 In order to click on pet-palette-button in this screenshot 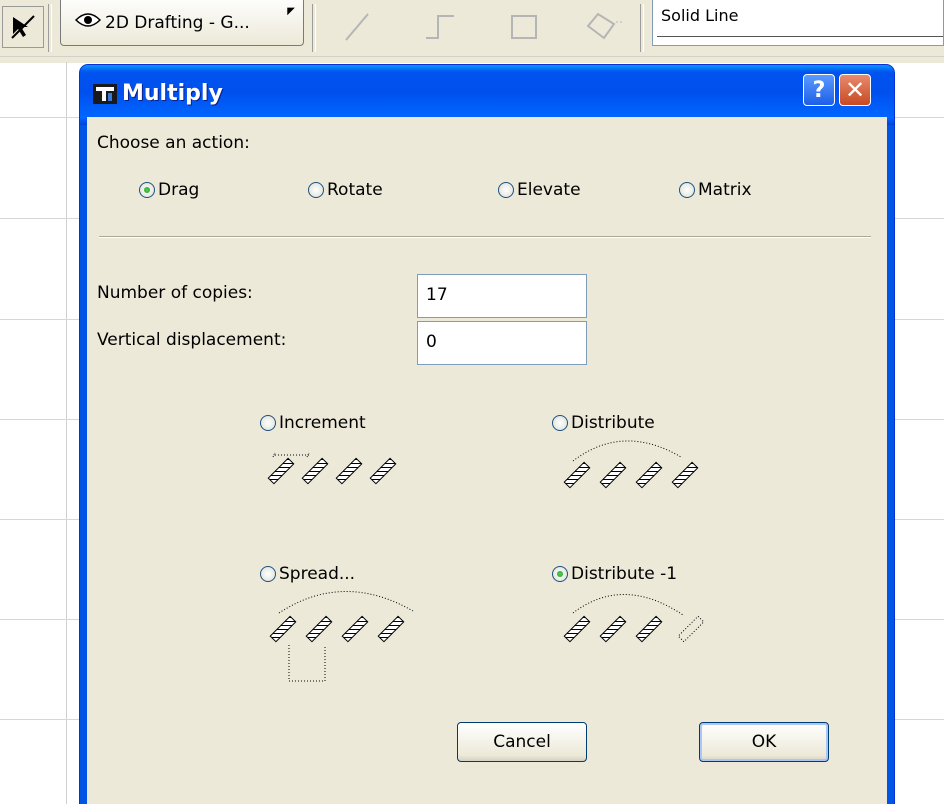, I will do `click(23, 27)`.